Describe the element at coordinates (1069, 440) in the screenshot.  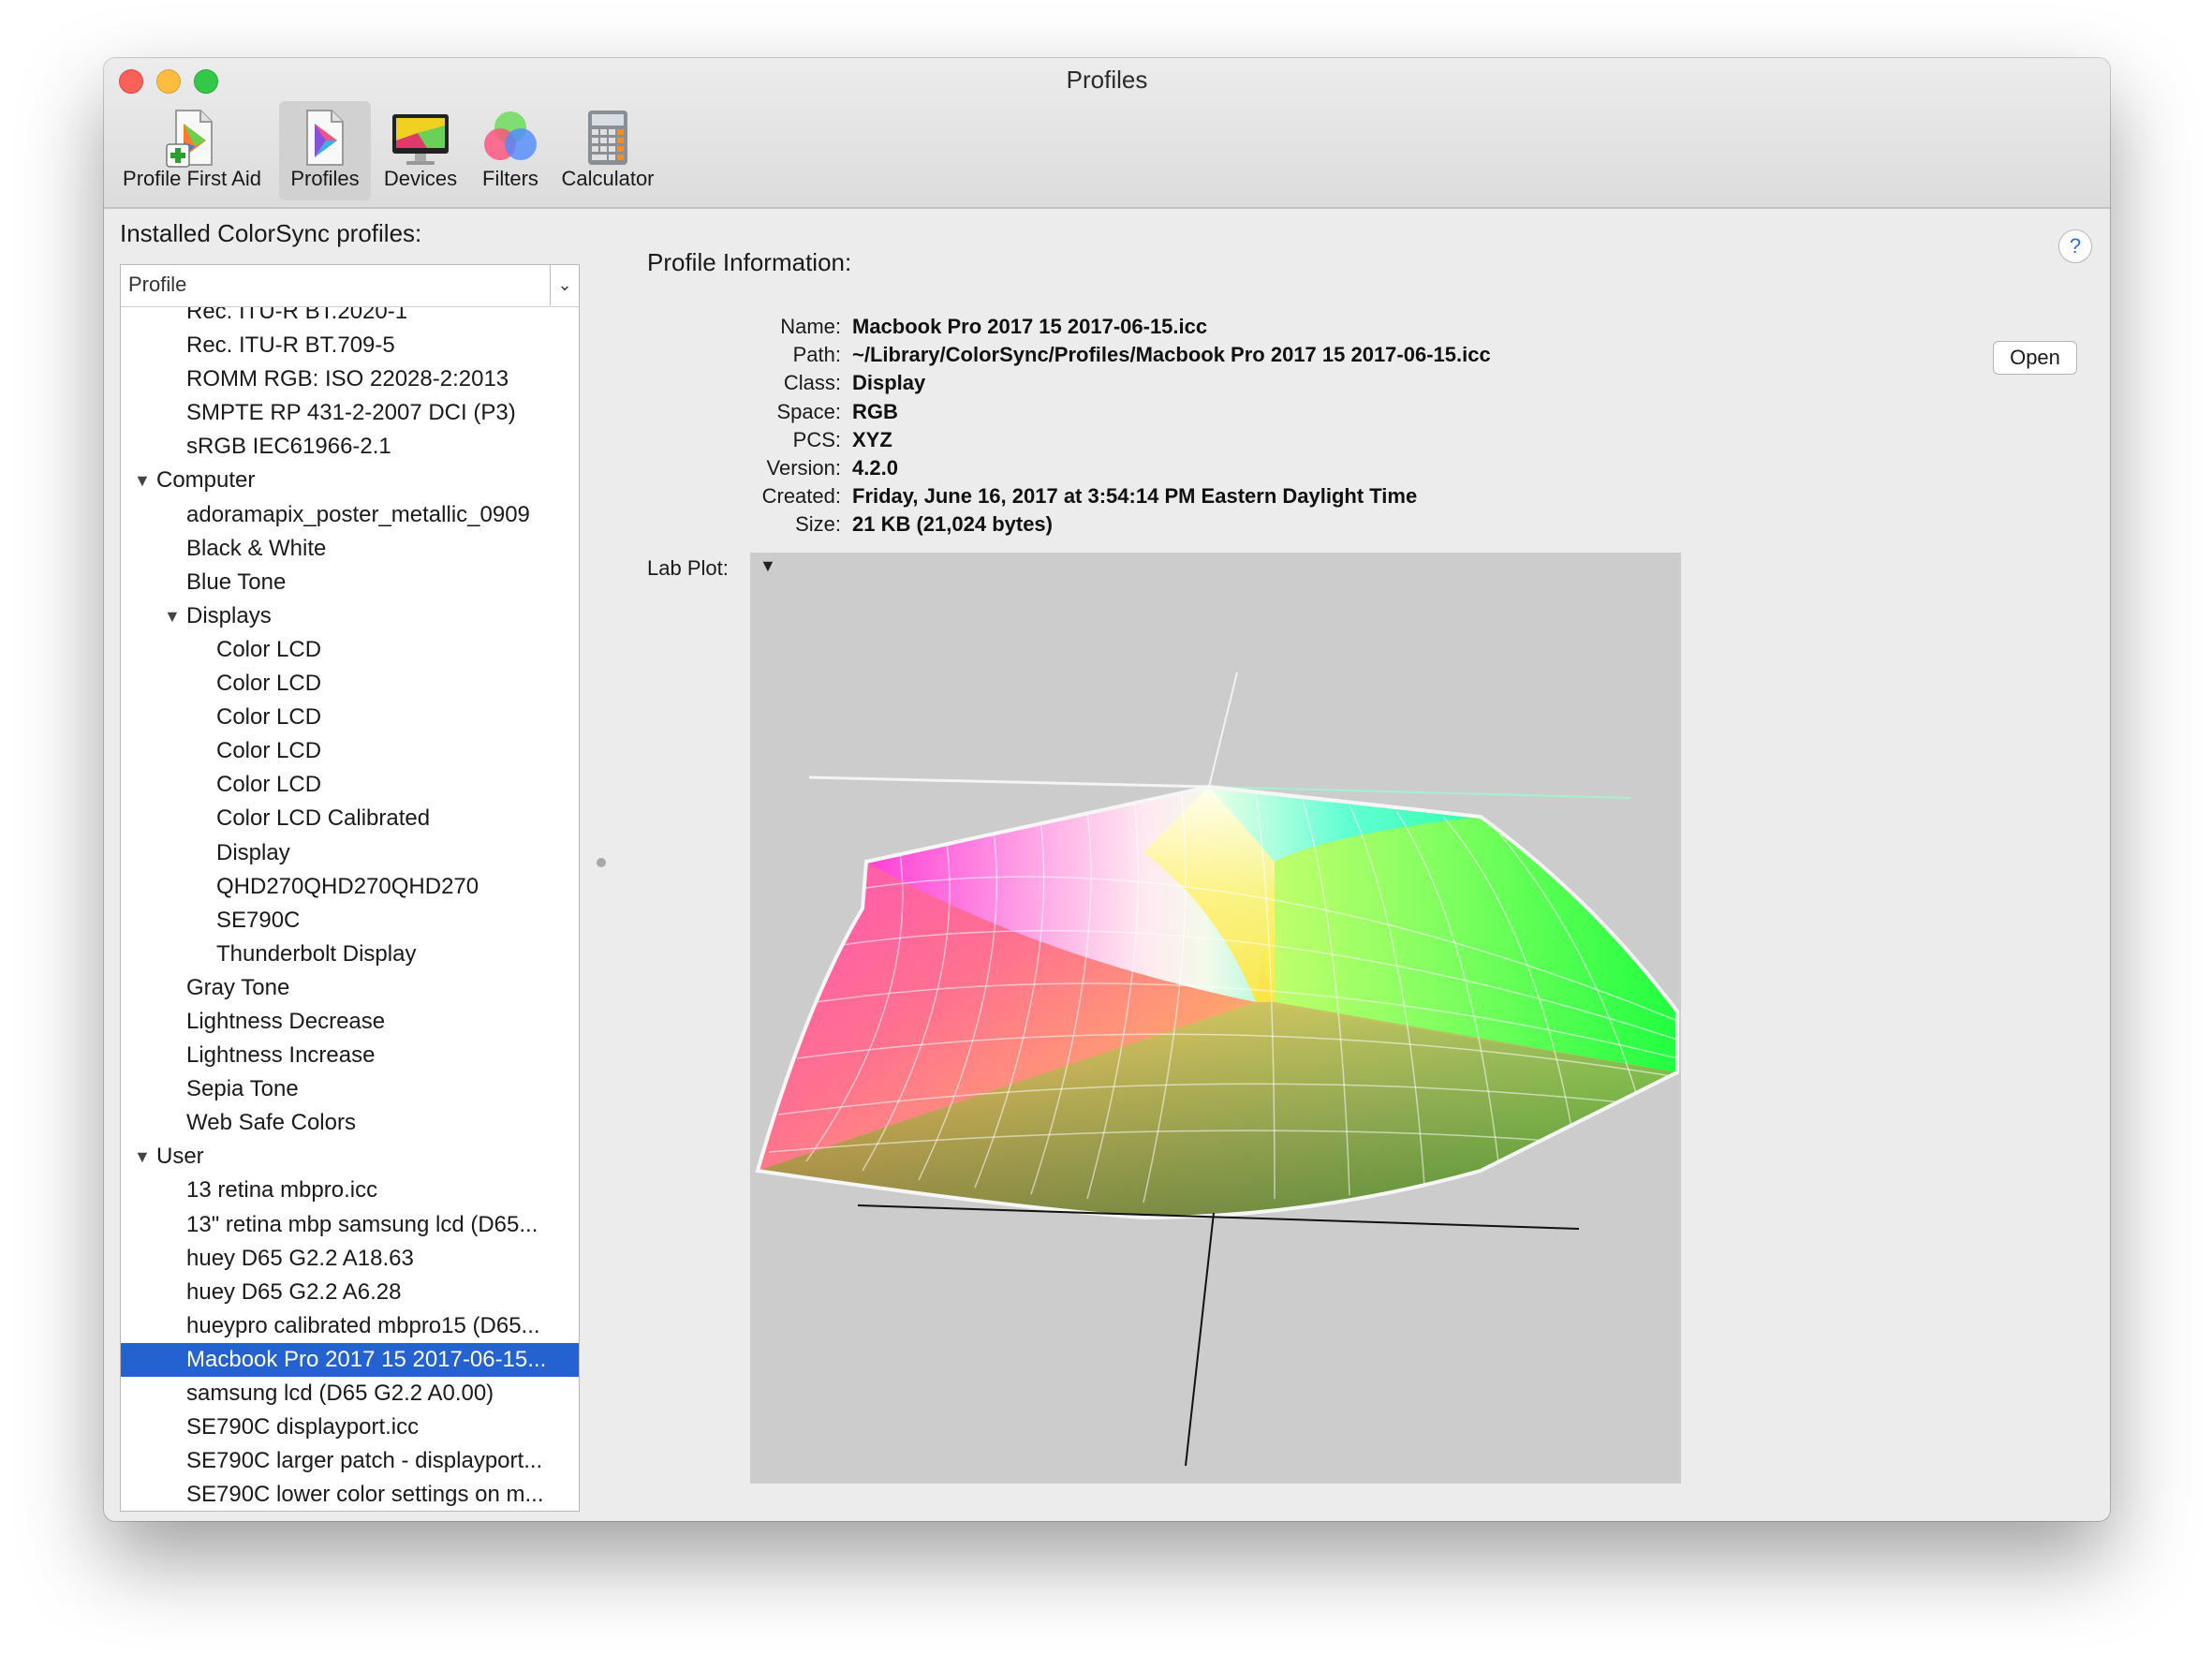
I see `info-field-row: PCS: XYZ` at that location.